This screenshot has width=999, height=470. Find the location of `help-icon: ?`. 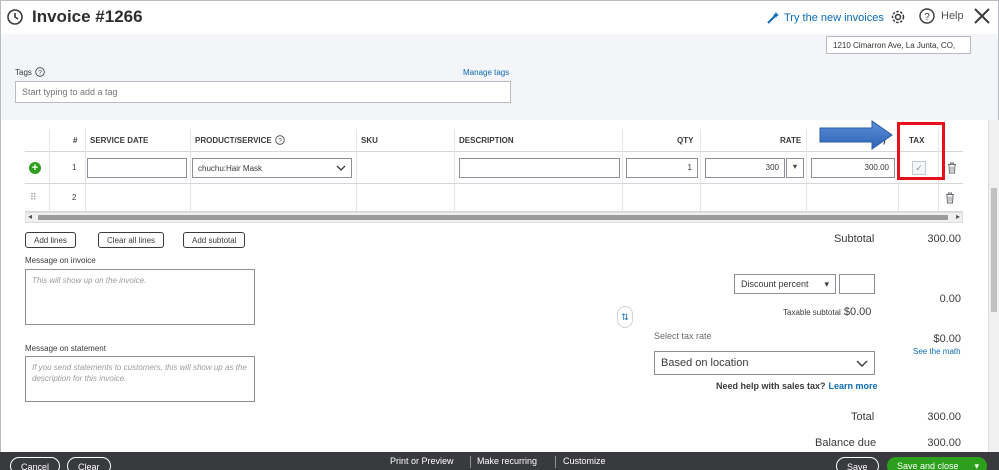

help-icon: ? is located at coordinates (927, 16).